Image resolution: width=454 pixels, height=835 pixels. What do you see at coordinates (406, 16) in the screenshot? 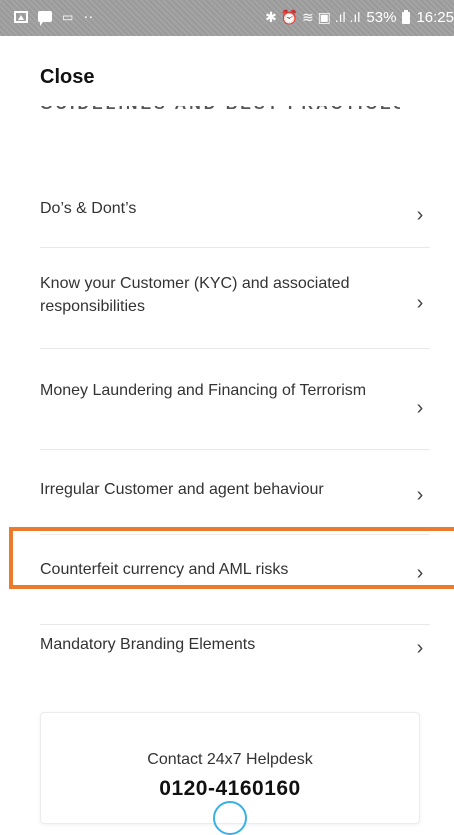
I see `battery-icon` at bounding box center [406, 16].